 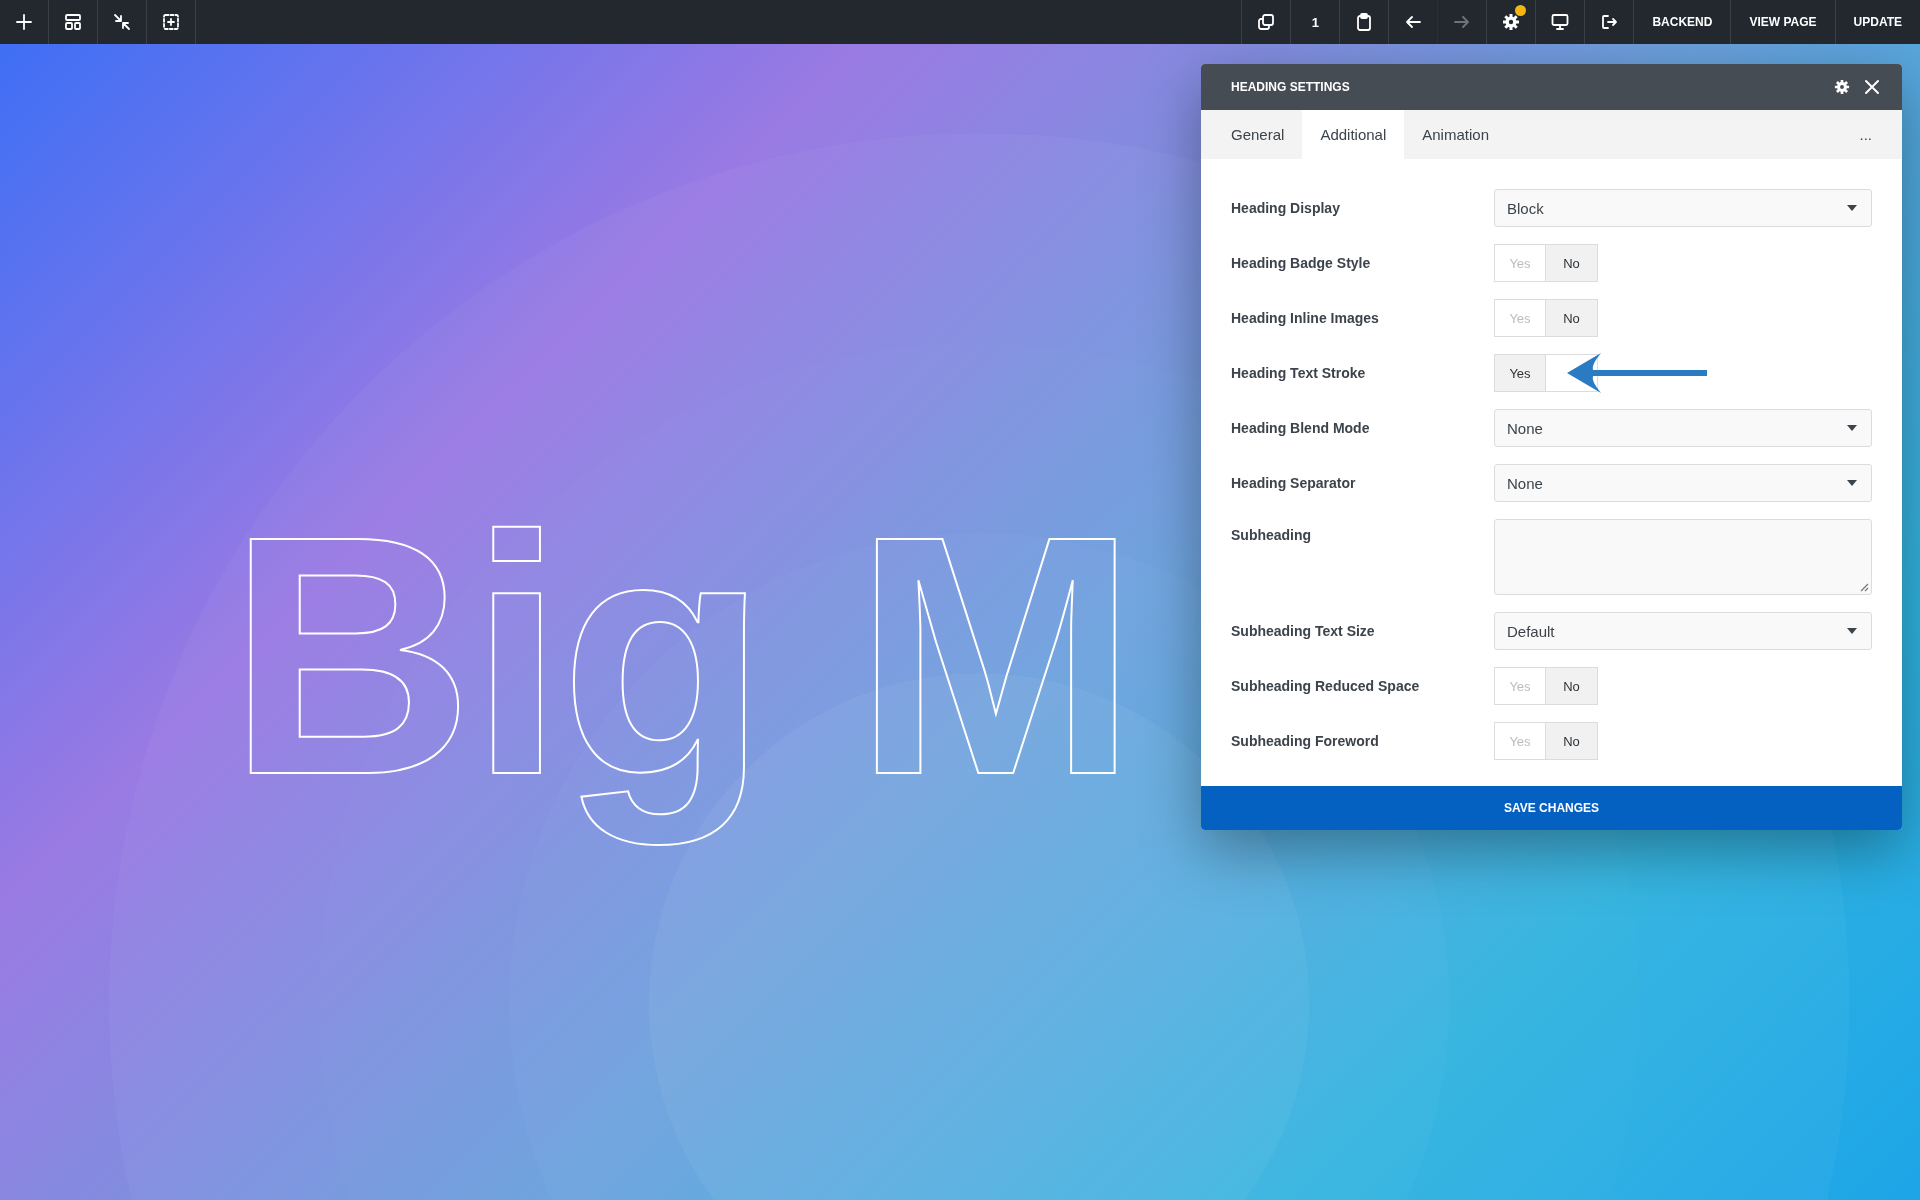 I want to click on save-button: SAVE CHANGES, so click(x=1551, y=808).